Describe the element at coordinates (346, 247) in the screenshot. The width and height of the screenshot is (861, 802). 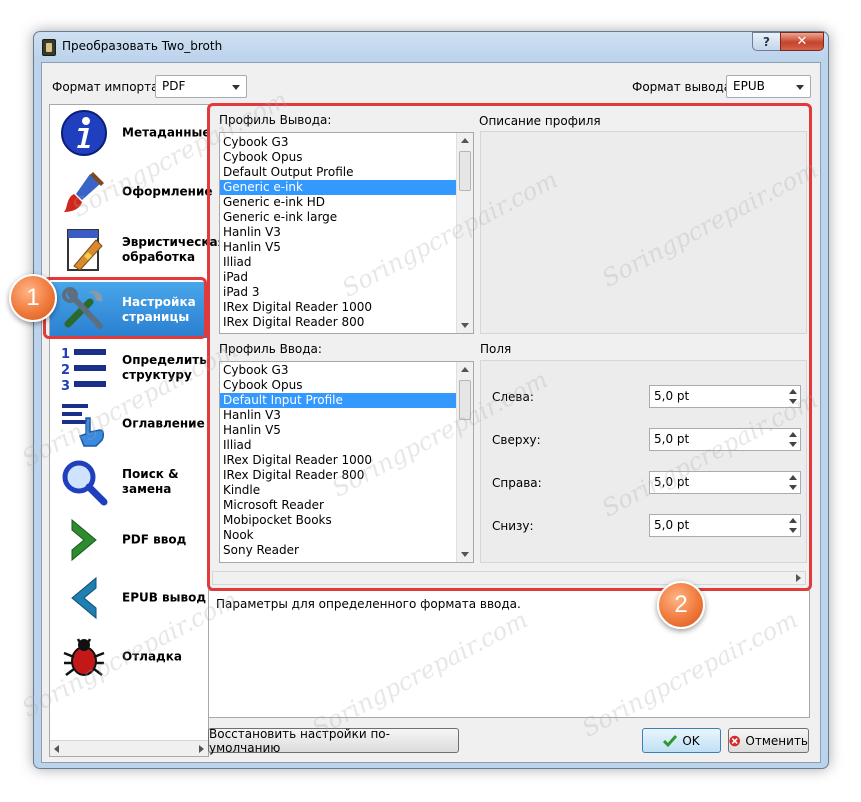
I see `output-profile-list-item: Hanlin V5` at that location.